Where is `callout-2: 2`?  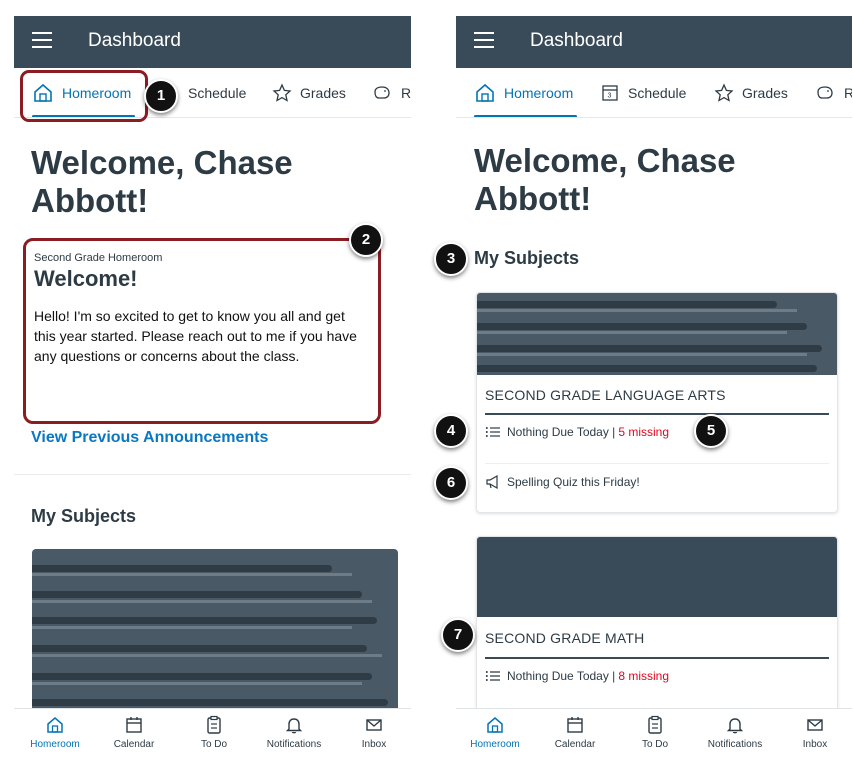 callout-2: 2 is located at coordinates (366, 240).